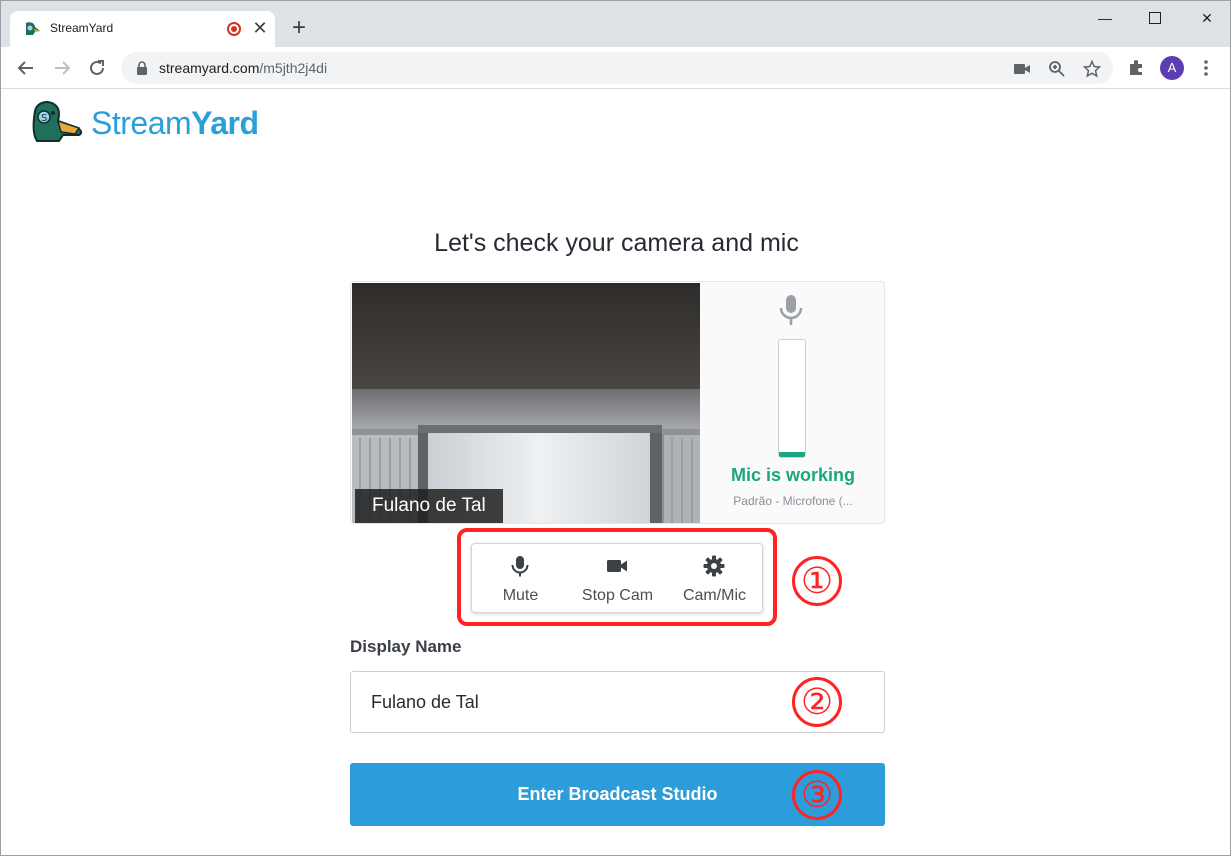  I want to click on cam-mic-label: Cam/Mic, so click(714, 595).